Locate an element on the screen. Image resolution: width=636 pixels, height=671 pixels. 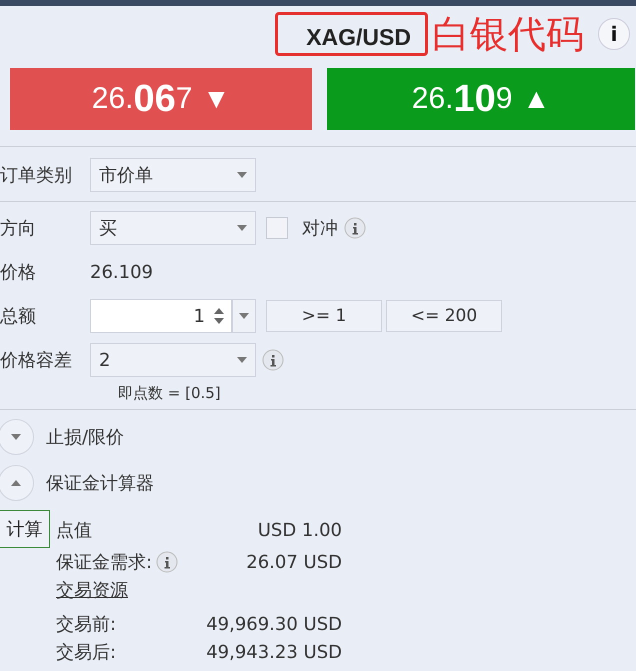
info-button: i is located at coordinates (614, 34).